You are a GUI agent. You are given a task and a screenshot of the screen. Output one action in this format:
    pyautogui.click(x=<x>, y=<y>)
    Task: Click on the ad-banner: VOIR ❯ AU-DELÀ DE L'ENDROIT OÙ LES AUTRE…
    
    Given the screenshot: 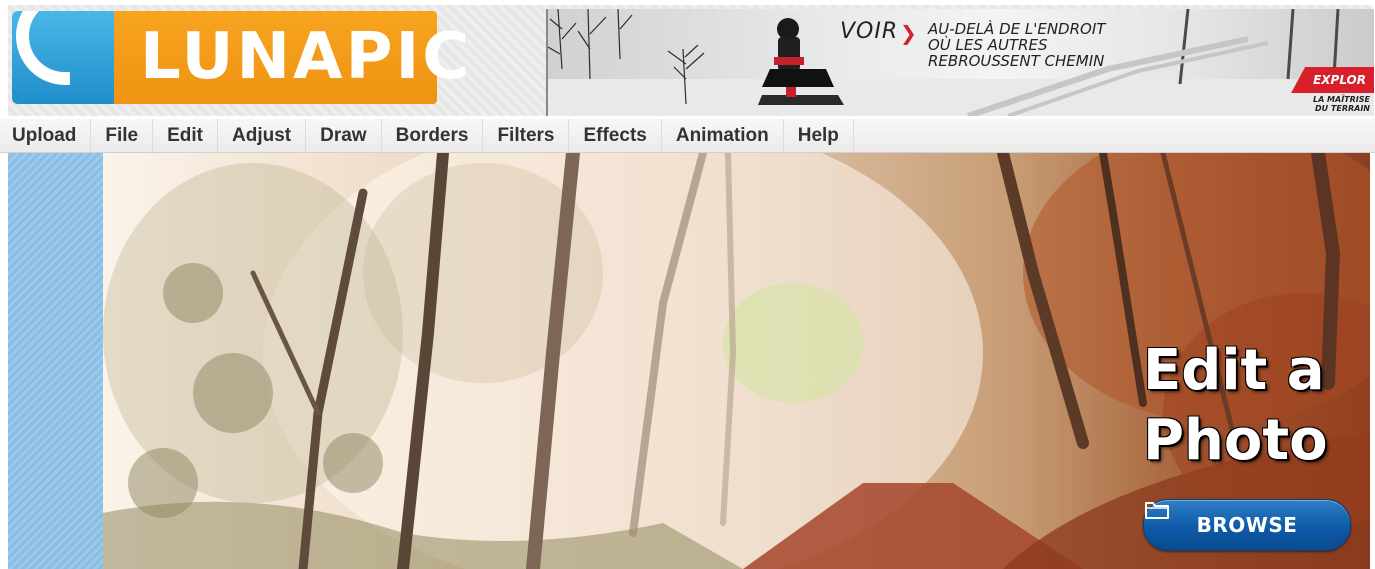 What is the action you would take?
    pyautogui.click(x=960, y=62)
    